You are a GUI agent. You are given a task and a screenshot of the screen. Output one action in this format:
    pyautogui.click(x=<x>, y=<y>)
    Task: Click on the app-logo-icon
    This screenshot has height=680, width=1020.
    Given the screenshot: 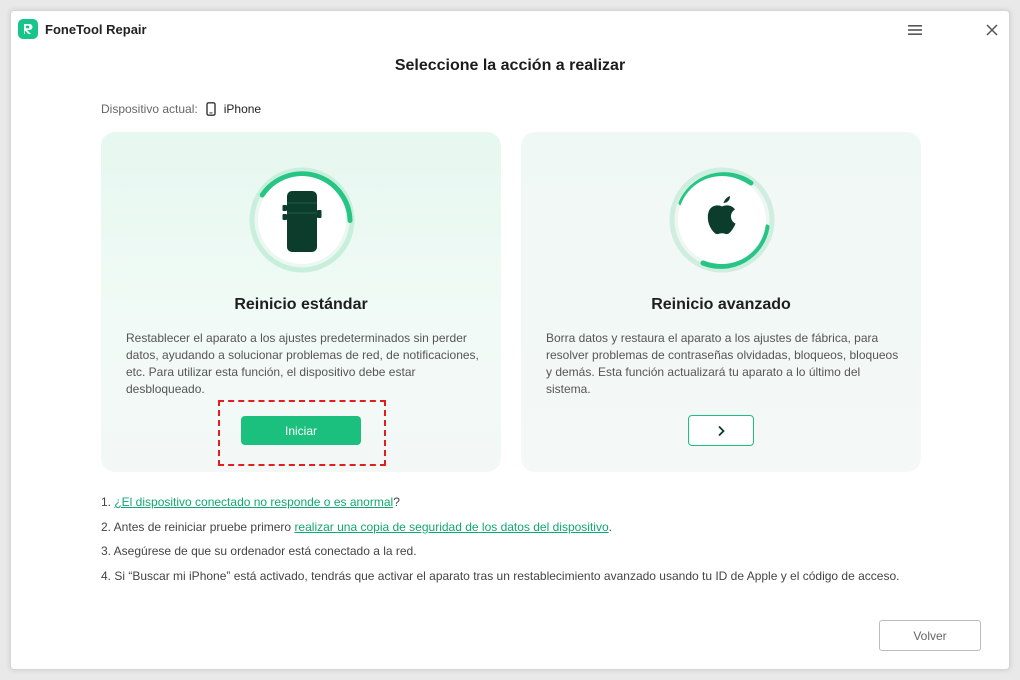 What is the action you would take?
    pyautogui.click(x=28, y=29)
    